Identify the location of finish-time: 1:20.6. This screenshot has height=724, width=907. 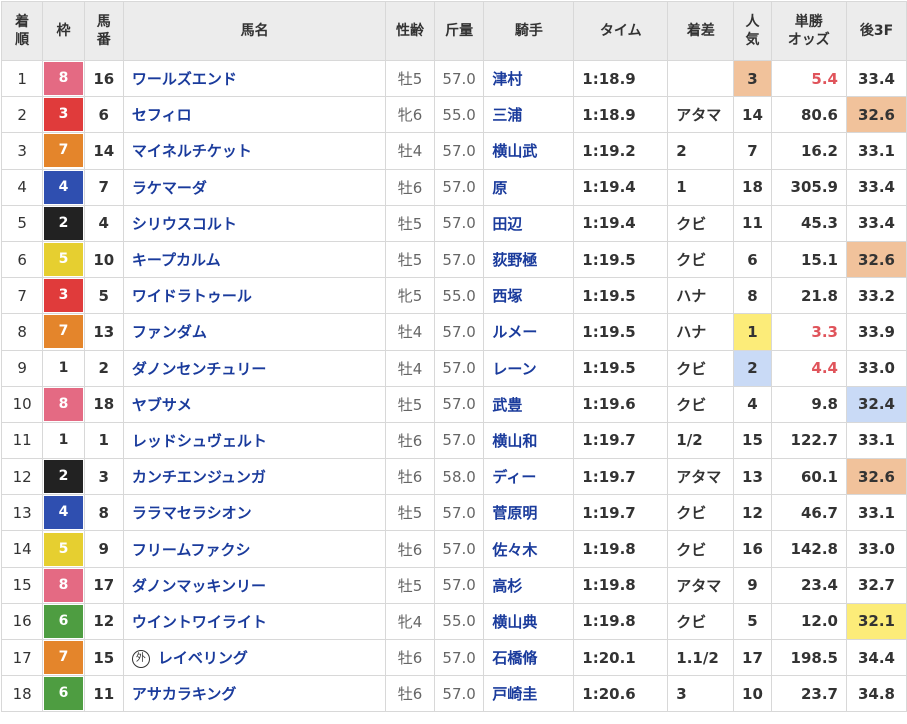
(621, 694).